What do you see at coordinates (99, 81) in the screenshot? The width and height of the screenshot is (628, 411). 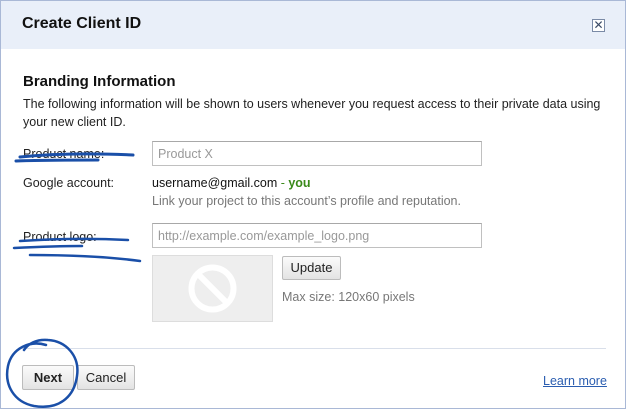 I see `section-heading: Branding Information` at bounding box center [99, 81].